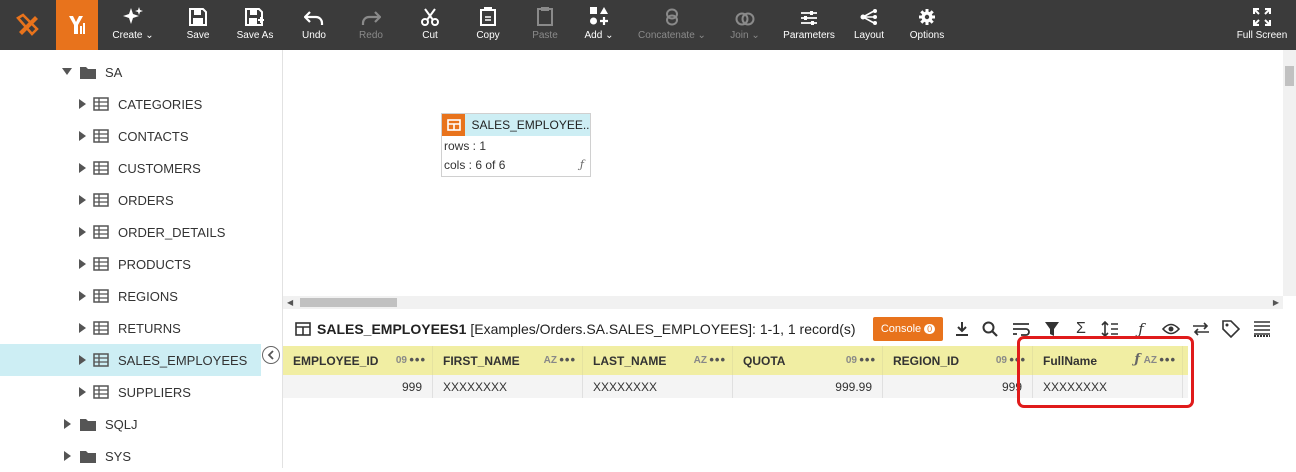  What do you see at coordinates (358, 360) in the screenshot?
I see `column-header: EMPLOYEE_ID 09 •••` at bounding box center [358, 360].